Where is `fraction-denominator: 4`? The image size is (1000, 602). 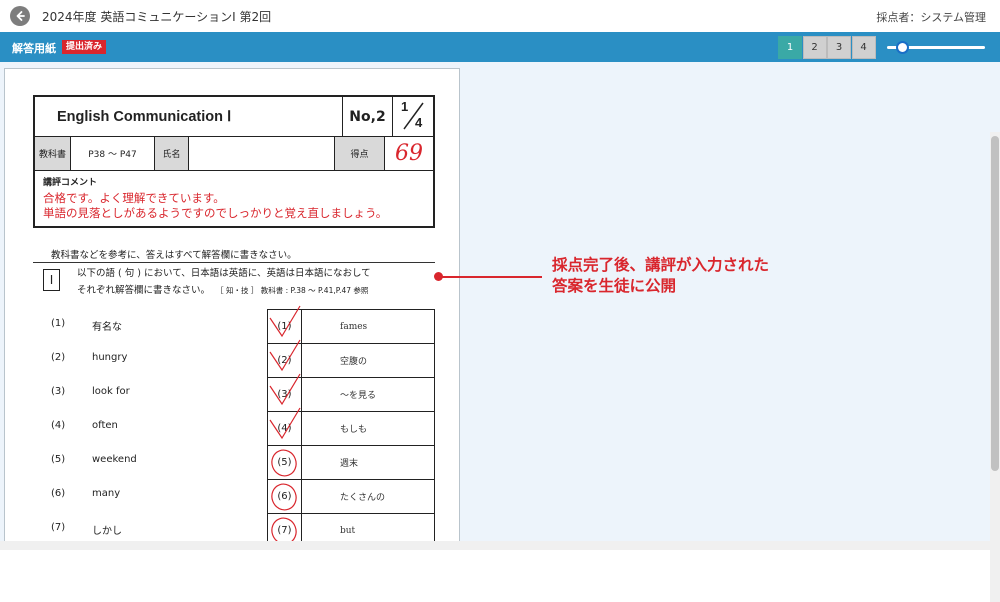 fraction-denominator: 4 is located at coordinates (418, 122).